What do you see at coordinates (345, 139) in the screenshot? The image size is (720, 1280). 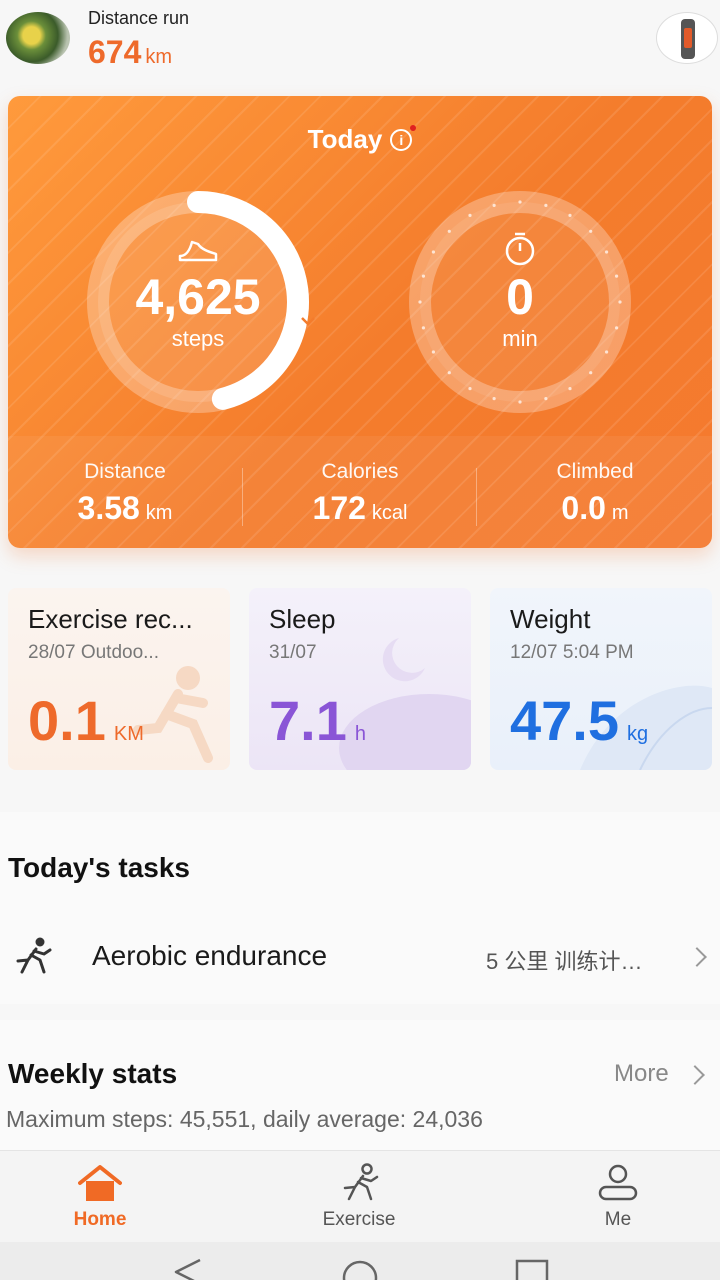 I see `today-title-text: Today` at bounding box center [345, 139].